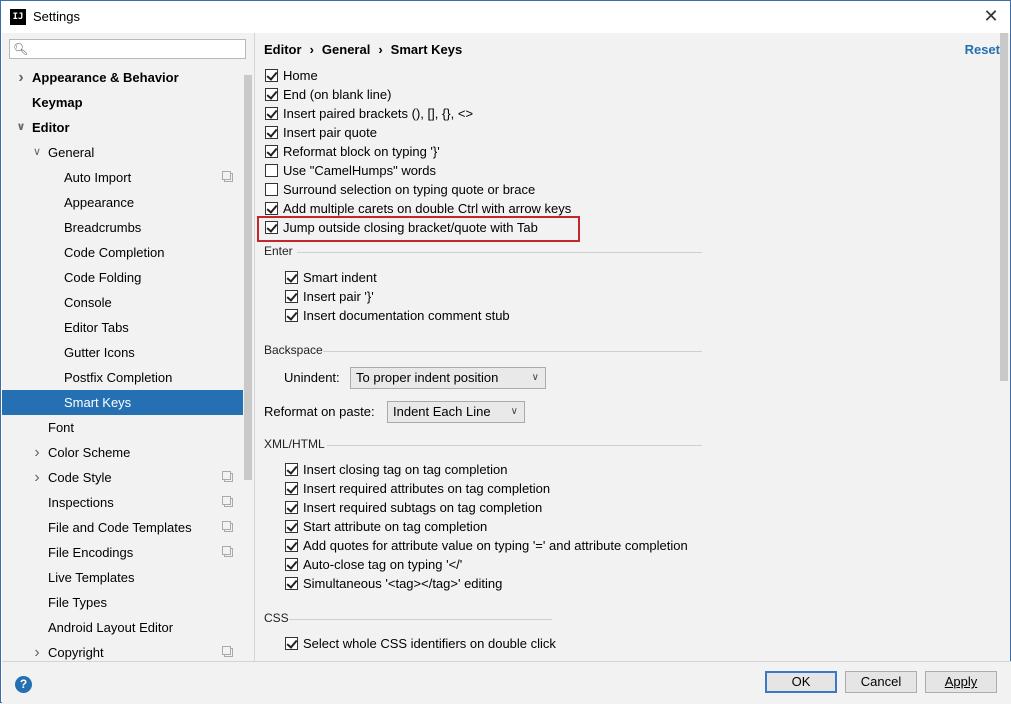 The image size is (1011, 704). What do you see at coordinates (801, 682) in the screenshot?
I see `ok-button: OK` at bounding box center [801, 682].